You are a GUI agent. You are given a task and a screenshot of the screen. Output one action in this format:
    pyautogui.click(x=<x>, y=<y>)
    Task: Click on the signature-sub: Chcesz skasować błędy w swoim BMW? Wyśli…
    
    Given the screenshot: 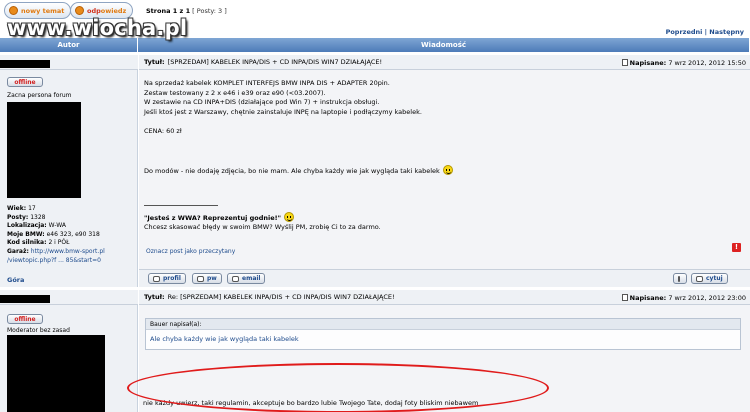 What is the action you would take?
    pyautogui.click(x=262, y=227)
    